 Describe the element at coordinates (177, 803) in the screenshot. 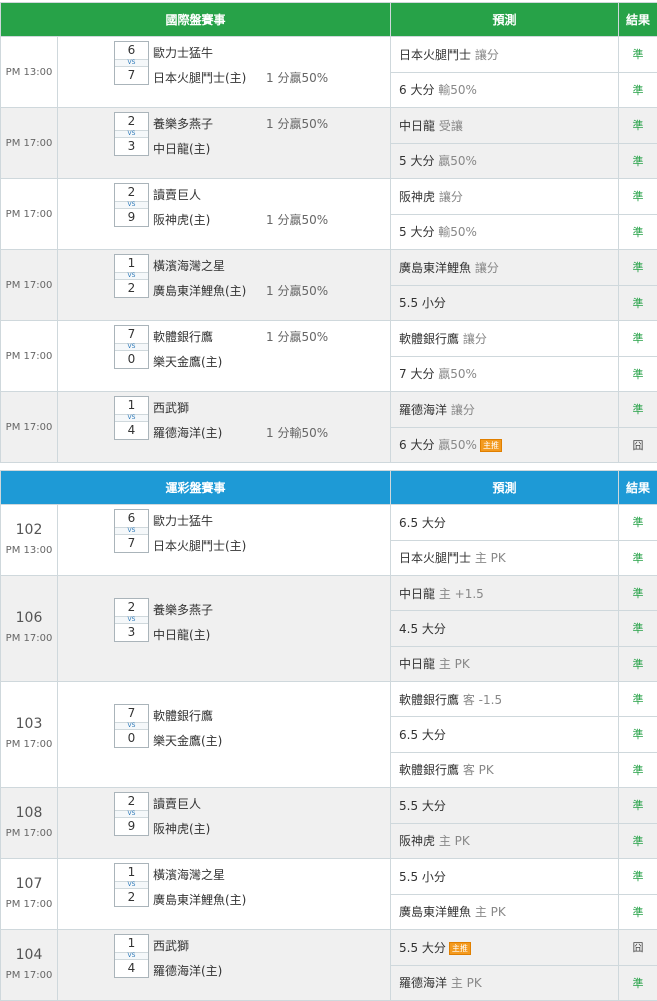

I see `away-team: 讀賣巨人` at that location.